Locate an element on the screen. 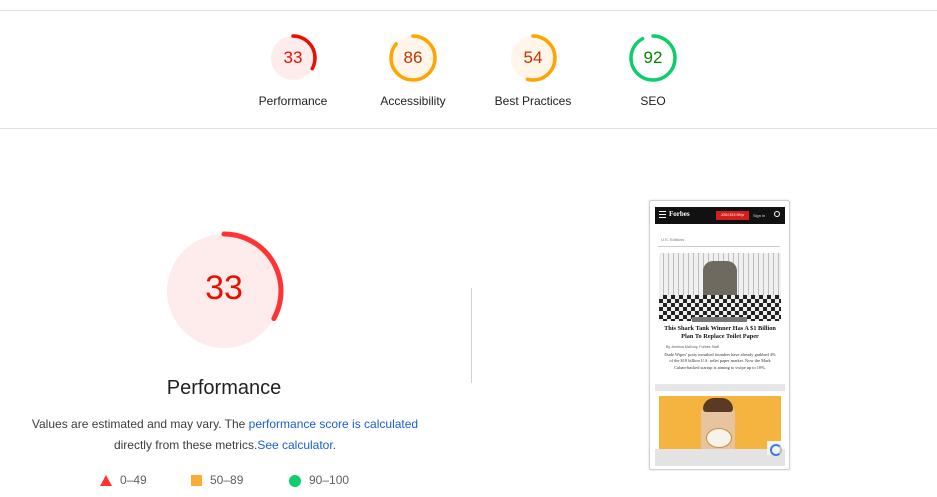 The width and height of the screenshot is (937, 497). site-header: Forbes JOIN $19.99/yr Sign in is located at coordinates (720, 215).